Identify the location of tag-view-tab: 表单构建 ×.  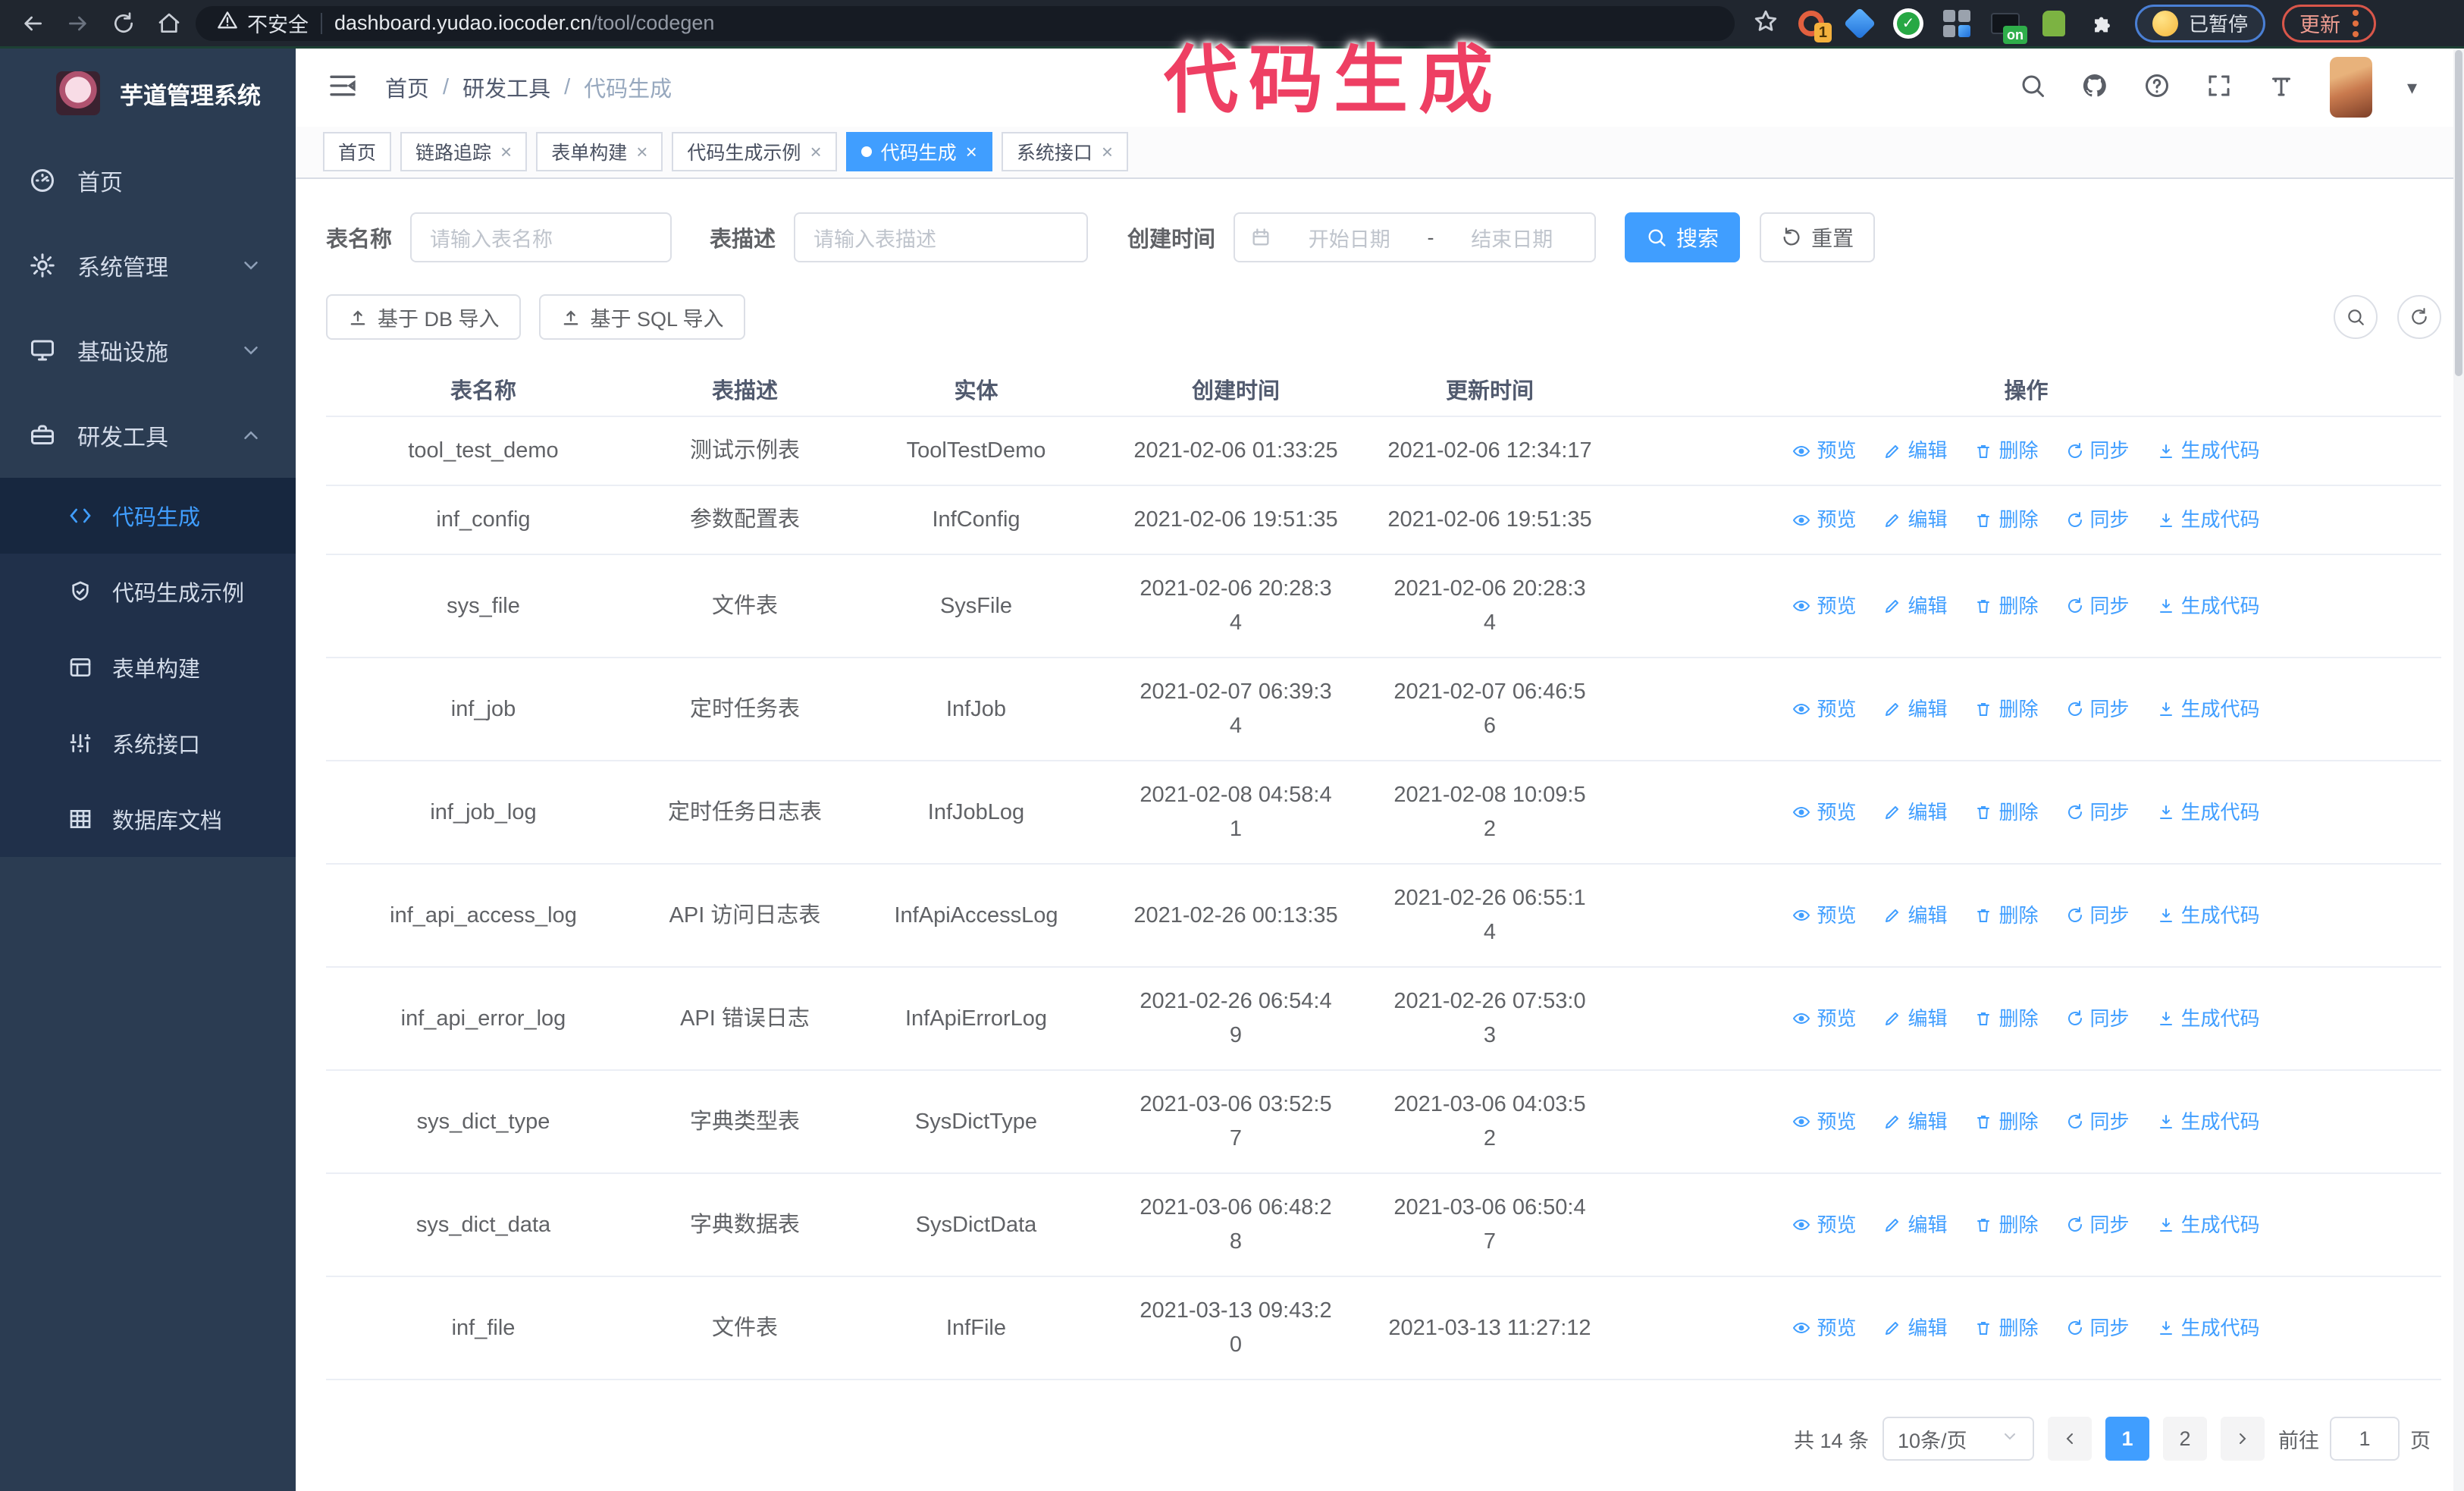
(600, 152).